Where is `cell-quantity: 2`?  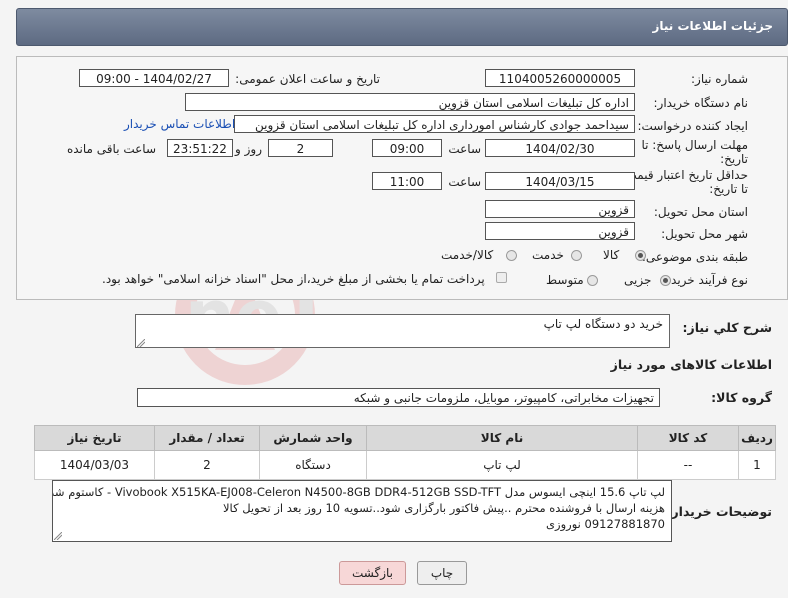 cell-quantity: 2 is located at coordinates (207, 465).